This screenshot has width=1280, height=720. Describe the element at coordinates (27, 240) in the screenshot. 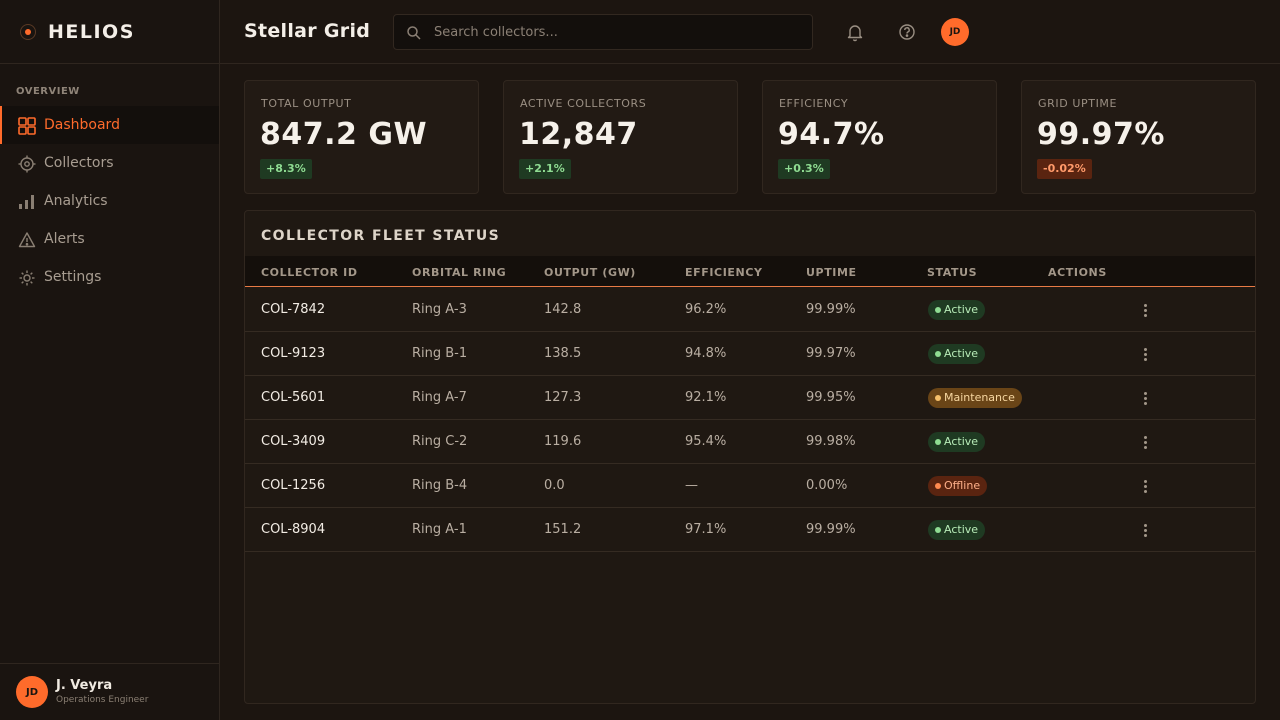

I see `warning-triangle-icon` at that location.